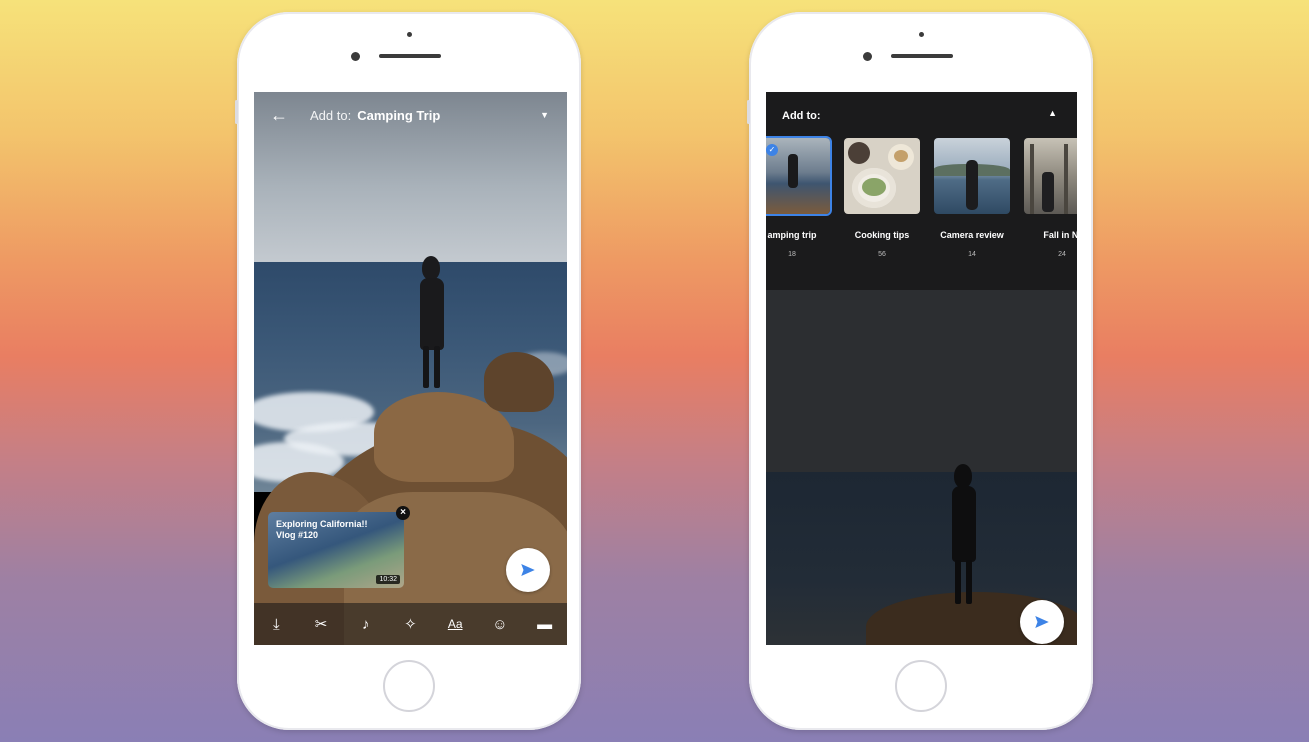  Describe the element at coordinates (500, 624) in the screenshot. I see `sticker-icon: ☺` at that location.